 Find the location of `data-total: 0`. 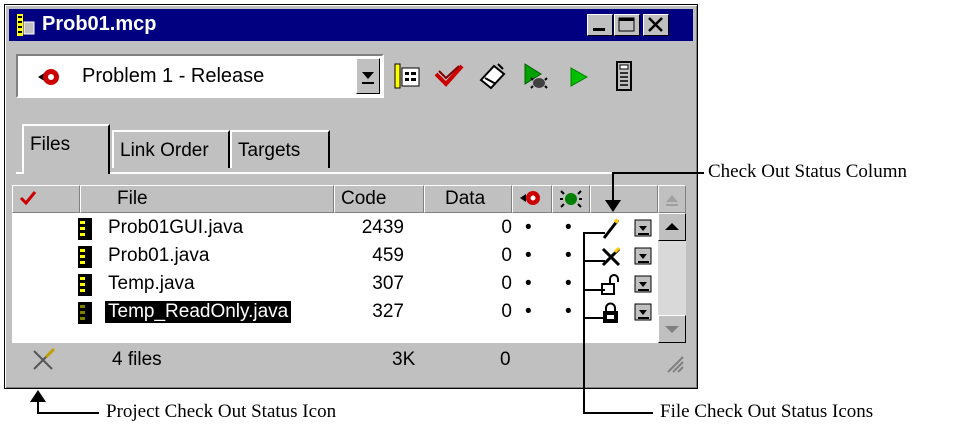

data-total: 0 is located at coordinates (505, 359).